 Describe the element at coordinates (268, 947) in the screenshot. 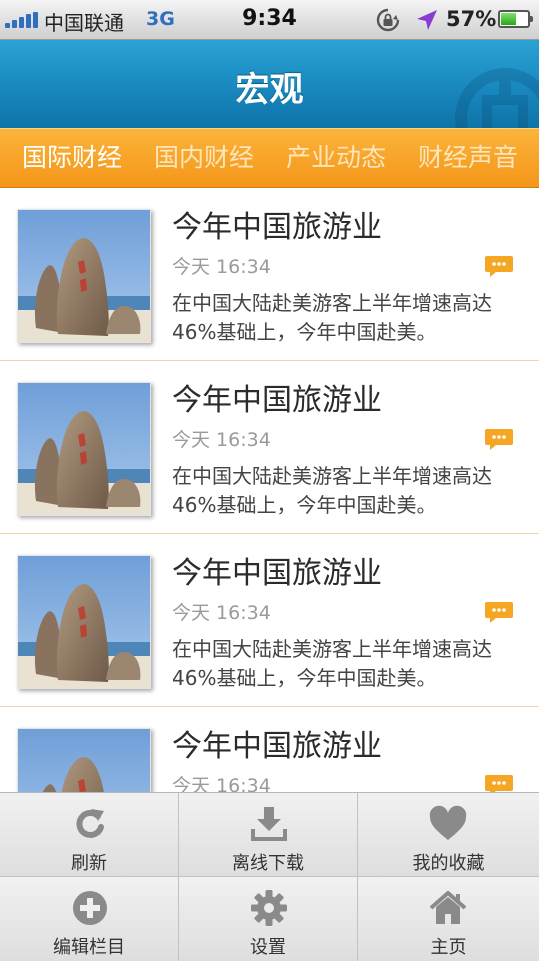

I see `settings-label: 设置` at that location.